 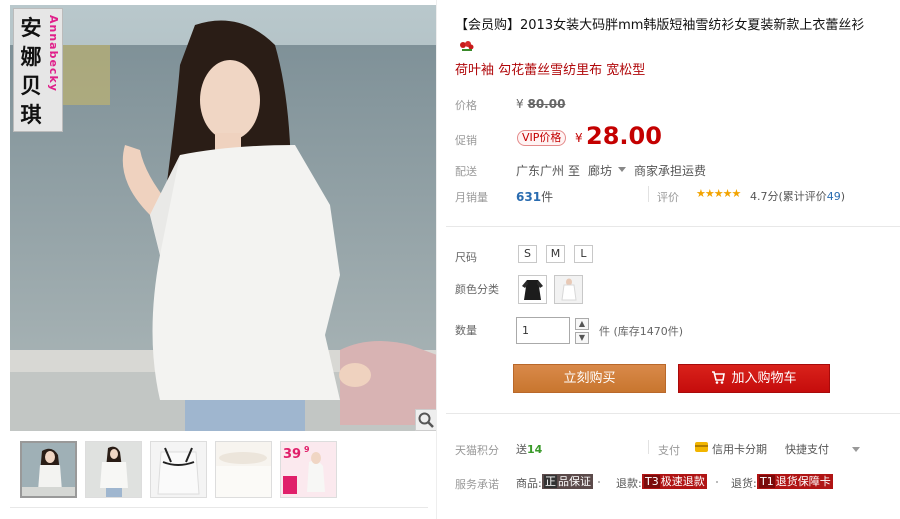 I want to click on credit-installment: 信用卡分期, so click(x=739, y=449).